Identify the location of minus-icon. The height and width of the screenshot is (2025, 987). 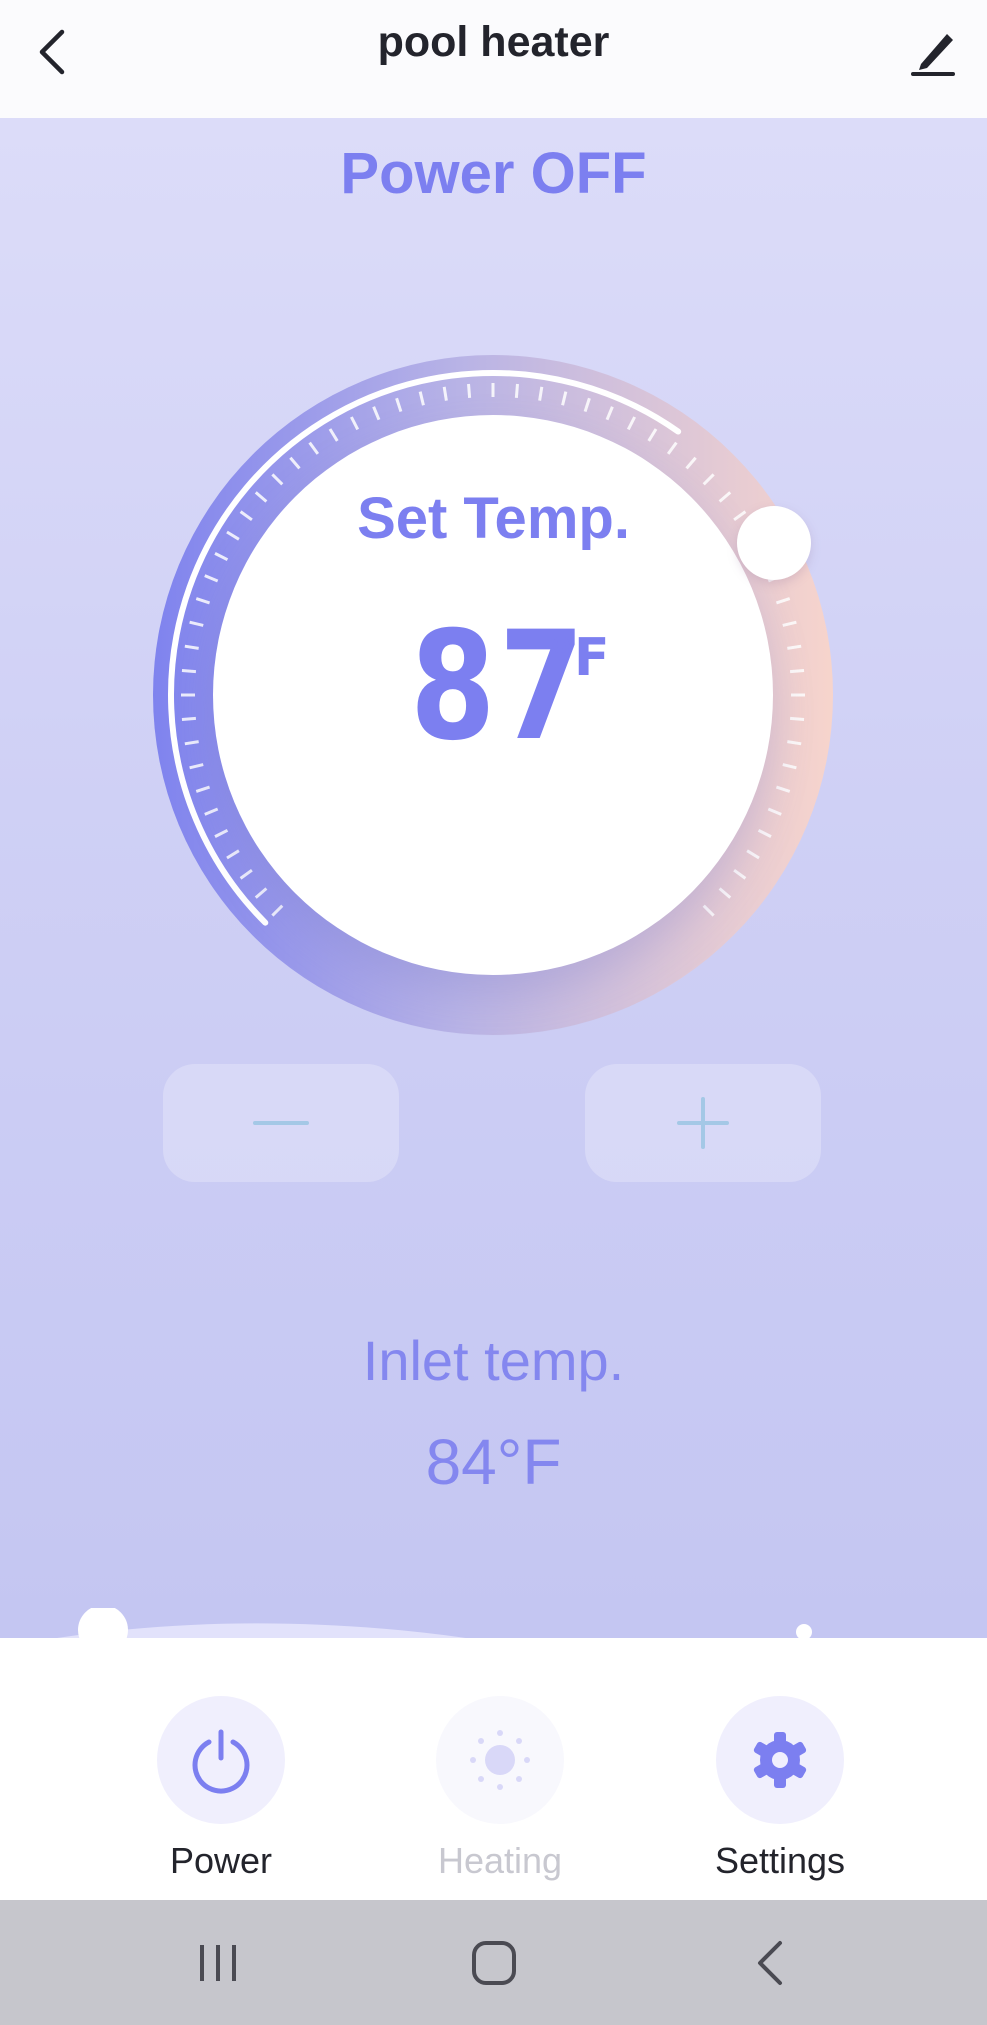
(281, 1123).